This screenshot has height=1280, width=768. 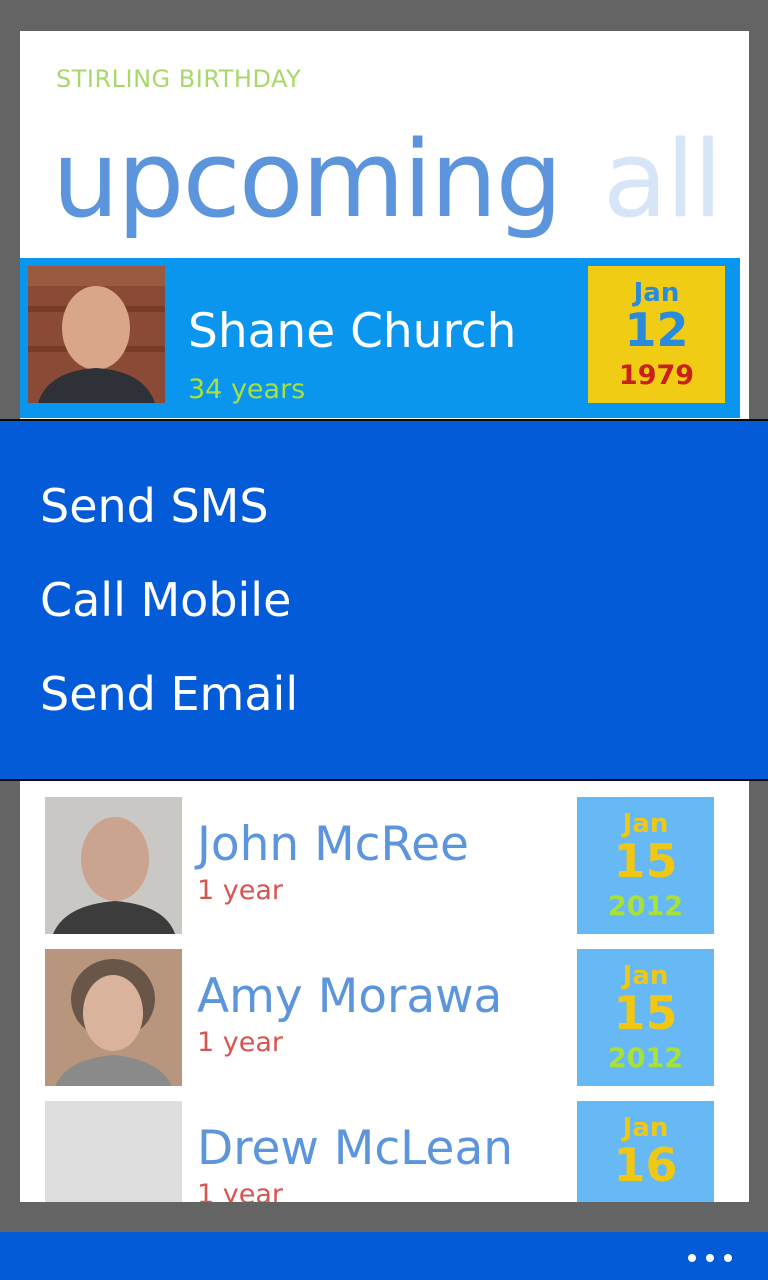 I want to click on list-item: John McRee 1 year Jan 15 2012, so click(x=384, y=865).